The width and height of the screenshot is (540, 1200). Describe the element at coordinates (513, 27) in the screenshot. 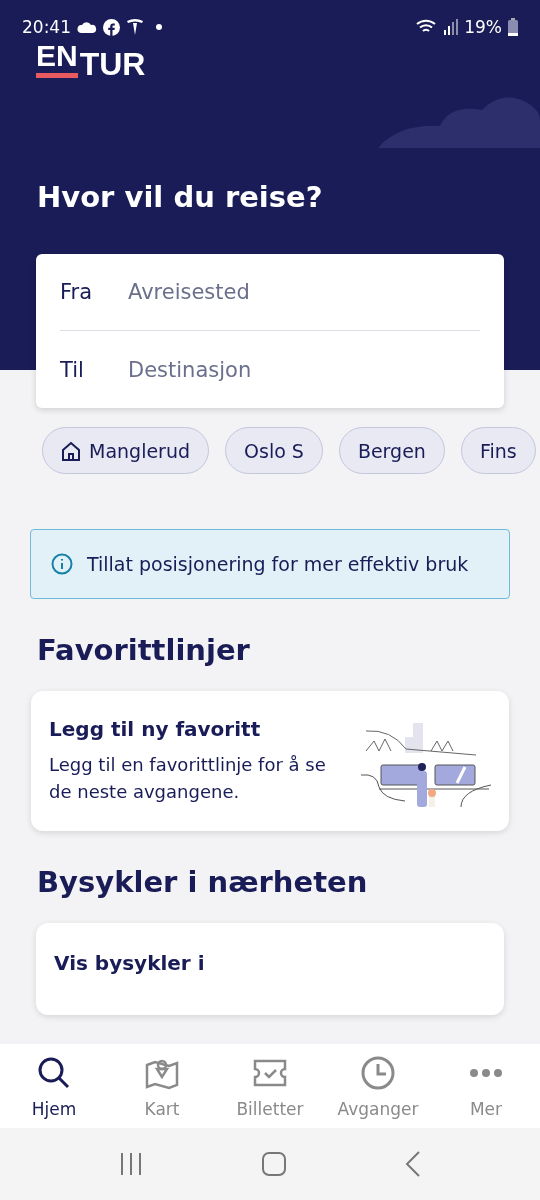

I see `battery-icon` at that location.